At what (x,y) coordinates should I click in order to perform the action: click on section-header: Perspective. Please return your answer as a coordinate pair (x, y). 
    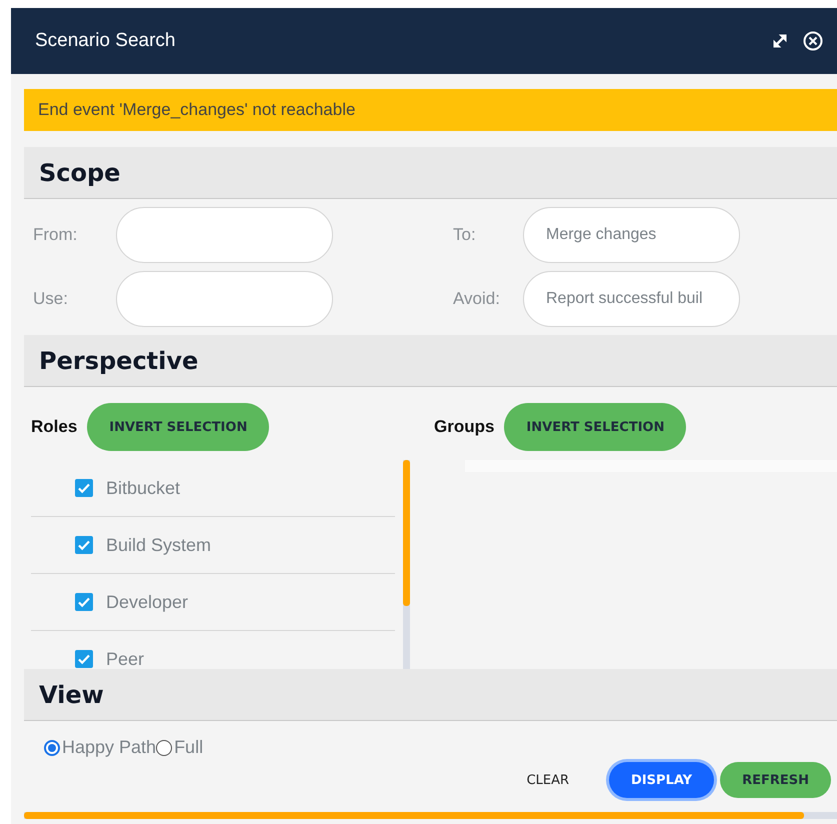
    Looking at the image, I should click on (430, 361).